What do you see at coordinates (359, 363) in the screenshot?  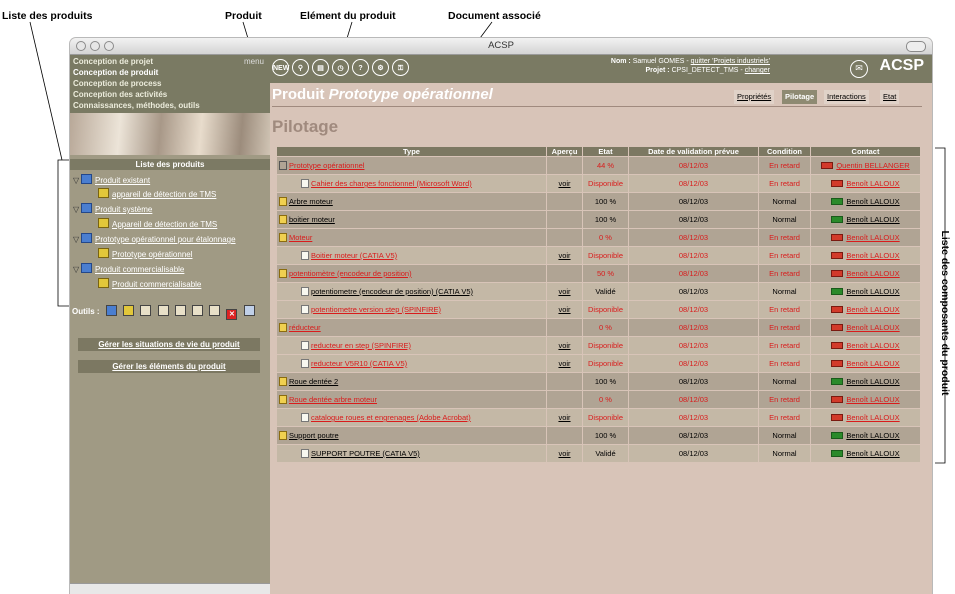 I see `element-name-link: reducteur V5R10 (CATIA V5)` at bounding box center [359, 363].